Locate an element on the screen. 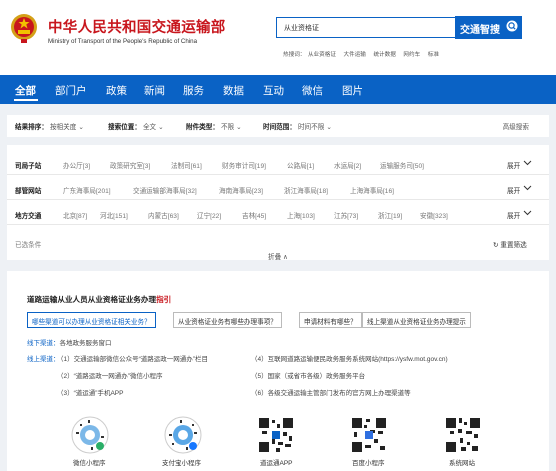  online-item: （3）“道运通”手机APP is located at coordinates (90, 393).